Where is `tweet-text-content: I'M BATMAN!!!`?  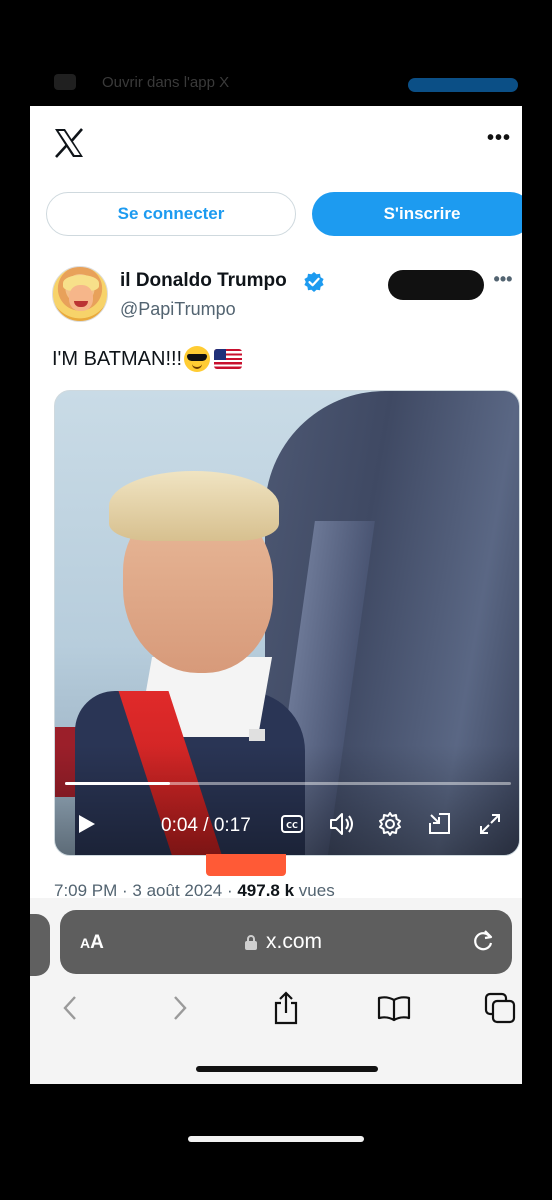 tweet-text-content: I'M BATMAN!!! is located at coordinates (117, 358).